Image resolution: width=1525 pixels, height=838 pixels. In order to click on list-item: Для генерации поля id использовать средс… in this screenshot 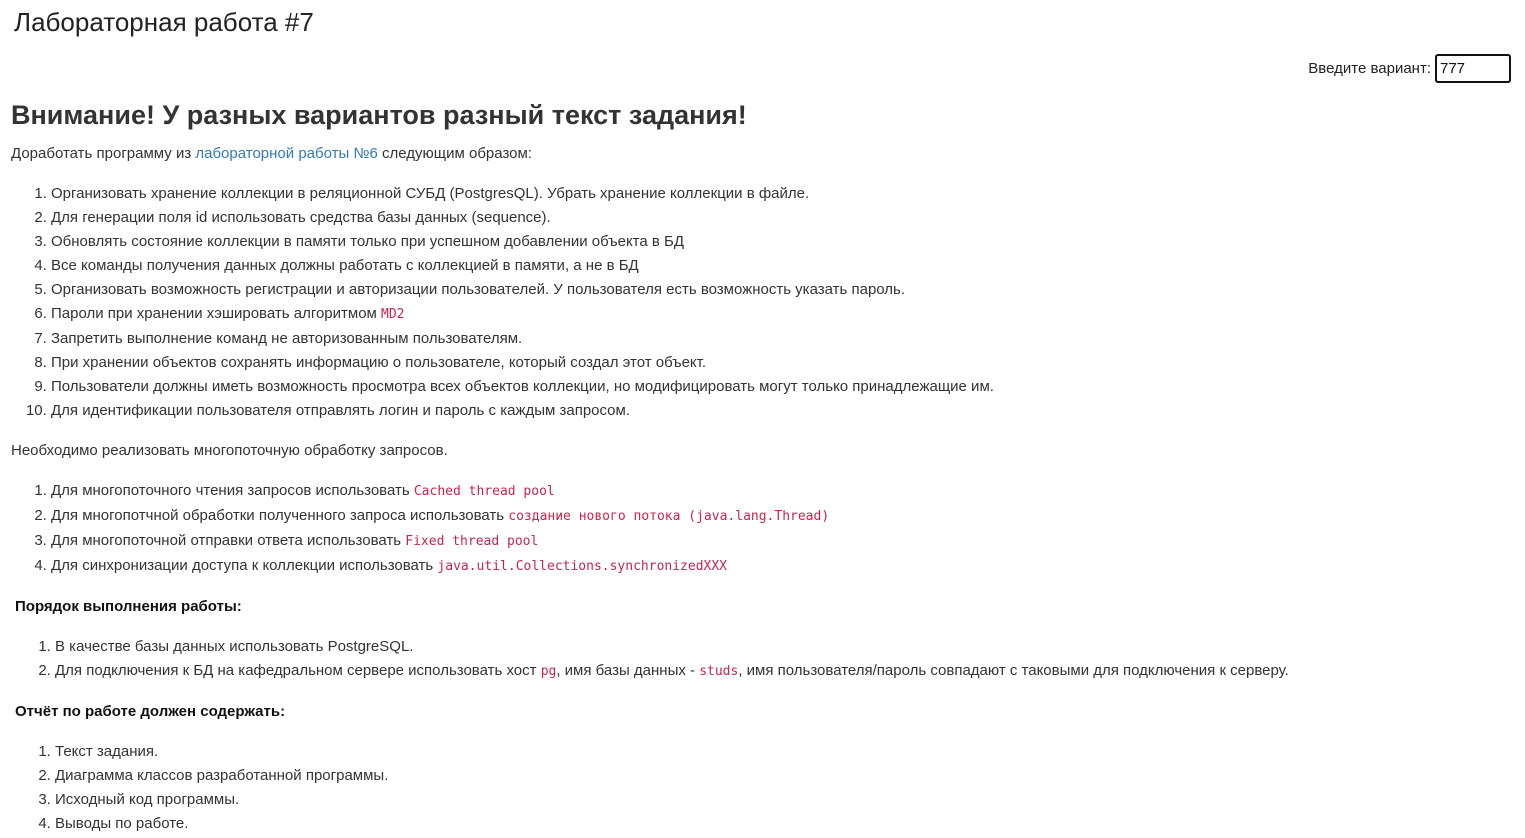, I will do `click(782, 218)`.